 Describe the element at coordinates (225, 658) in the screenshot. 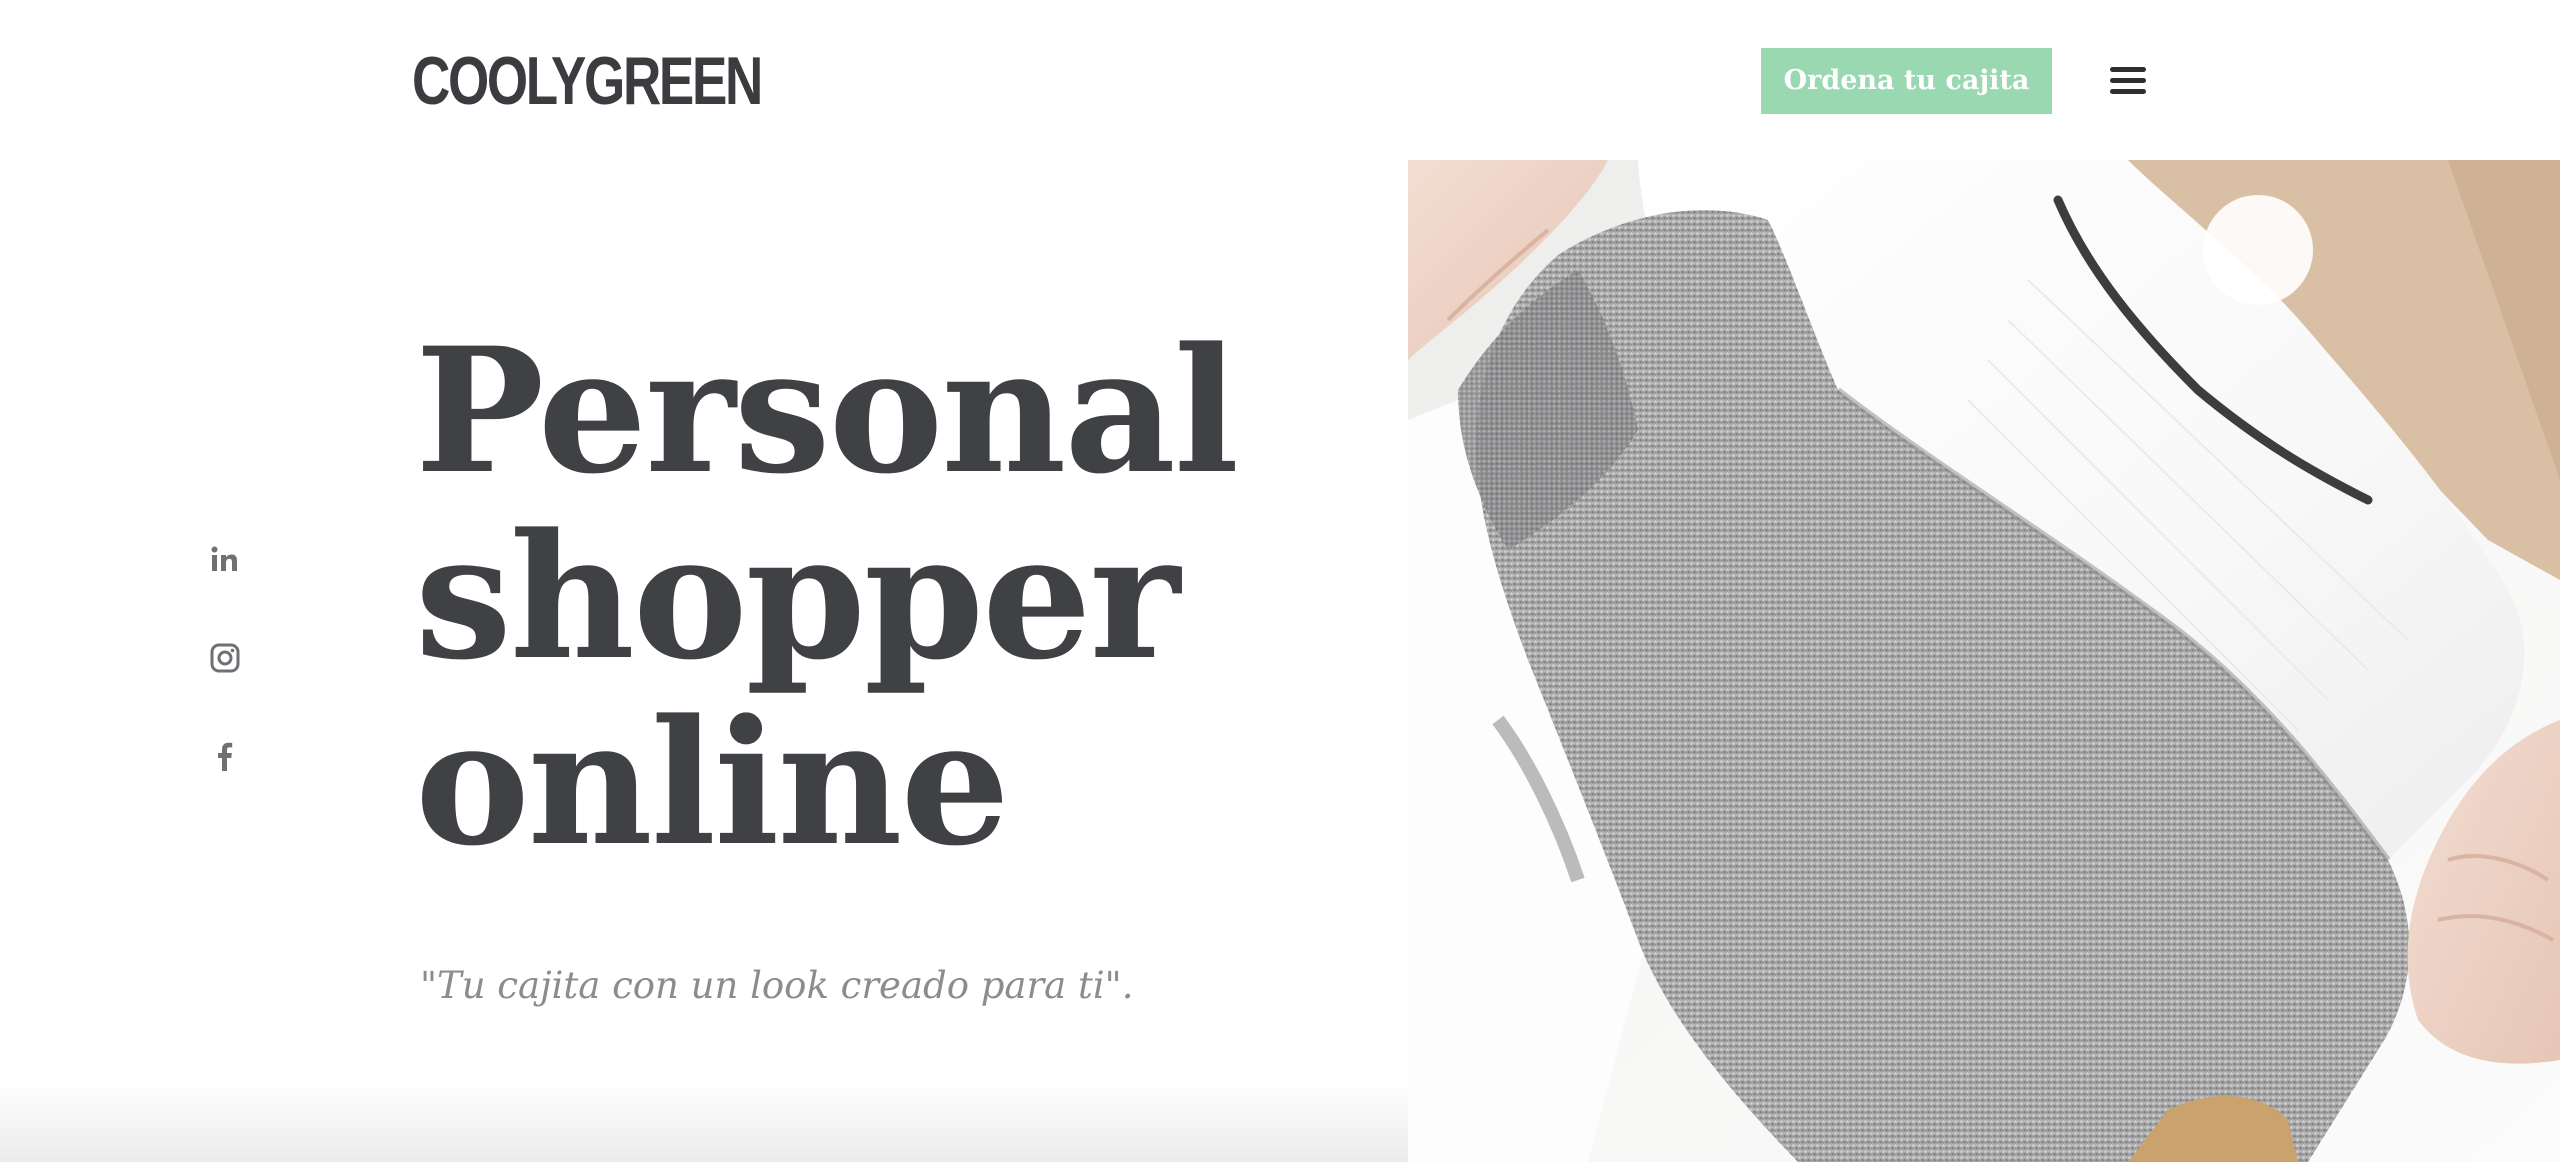

I see `instagram-icon` at that location.